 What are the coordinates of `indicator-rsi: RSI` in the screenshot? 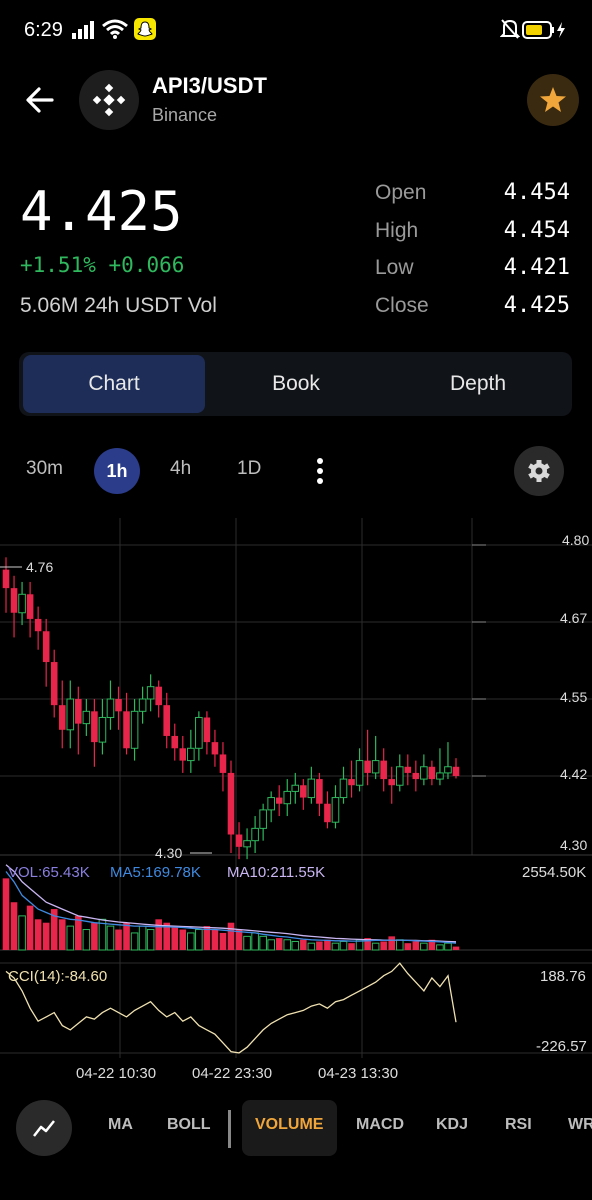 It's located at (518, 1125).